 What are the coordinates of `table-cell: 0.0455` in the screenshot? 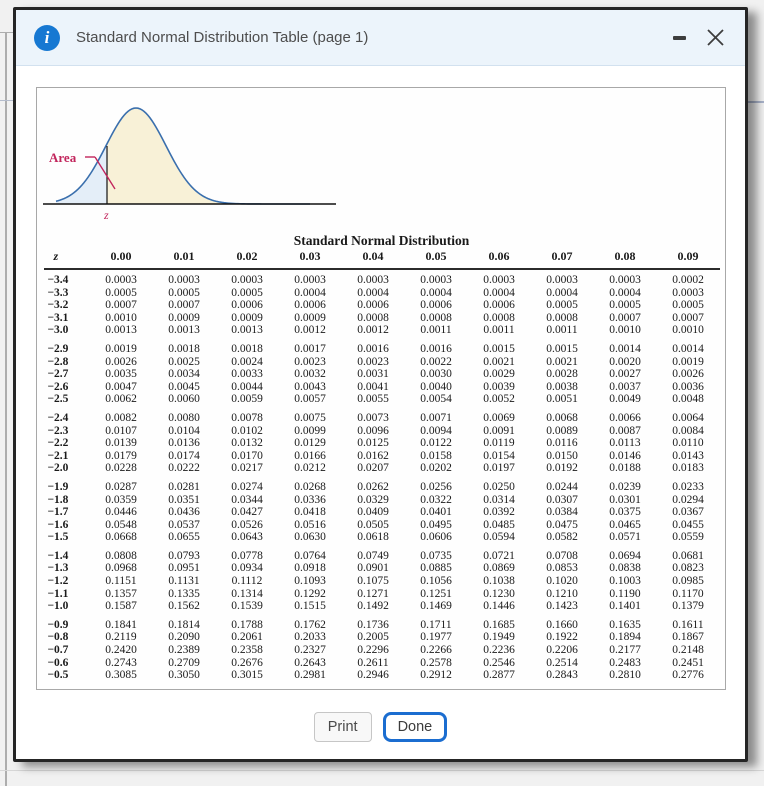 It's located at (688, 524).